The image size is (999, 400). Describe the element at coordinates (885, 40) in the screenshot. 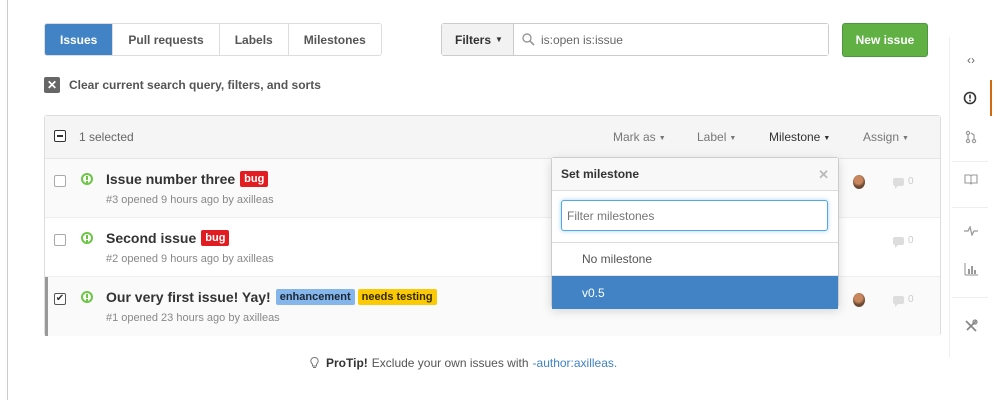

I see `new-issue-button: New issue` at that location.